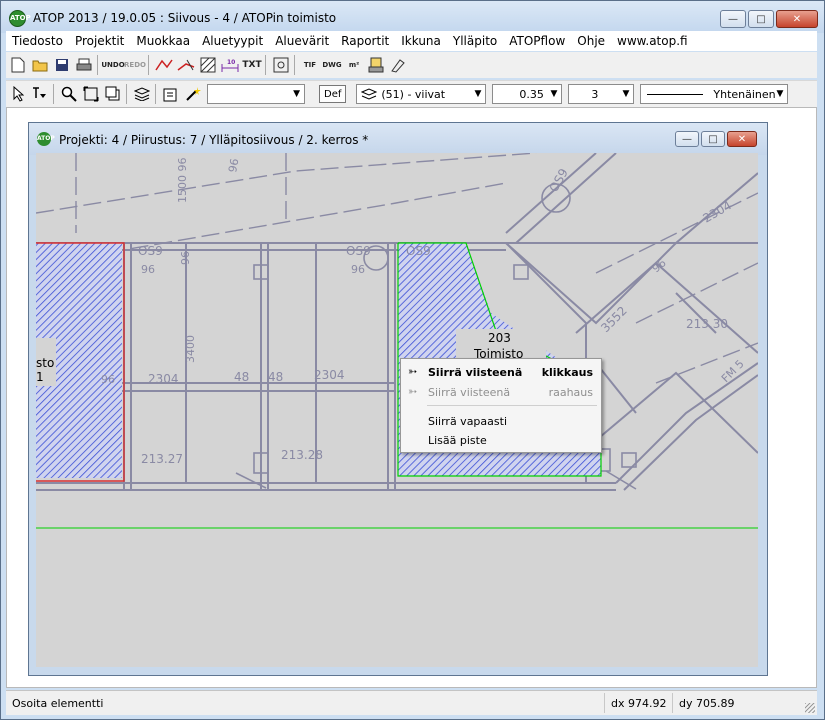  I want to click on area-label: m², so click(354, 65).